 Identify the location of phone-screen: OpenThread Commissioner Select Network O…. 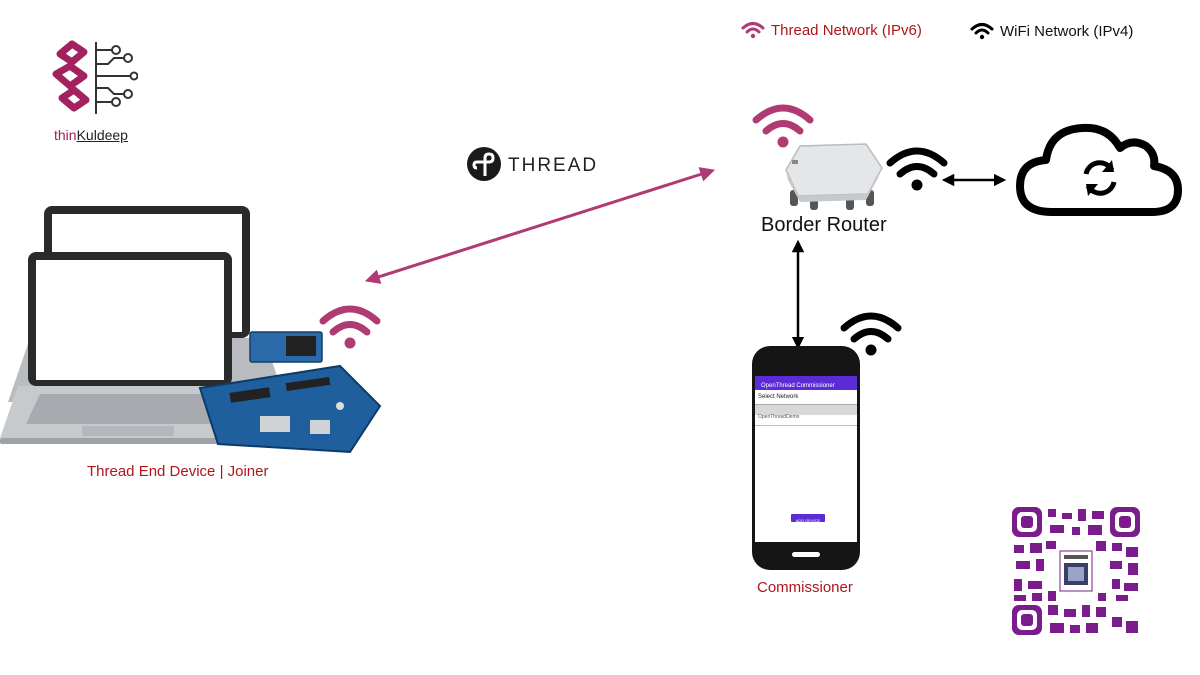
(806, 459).